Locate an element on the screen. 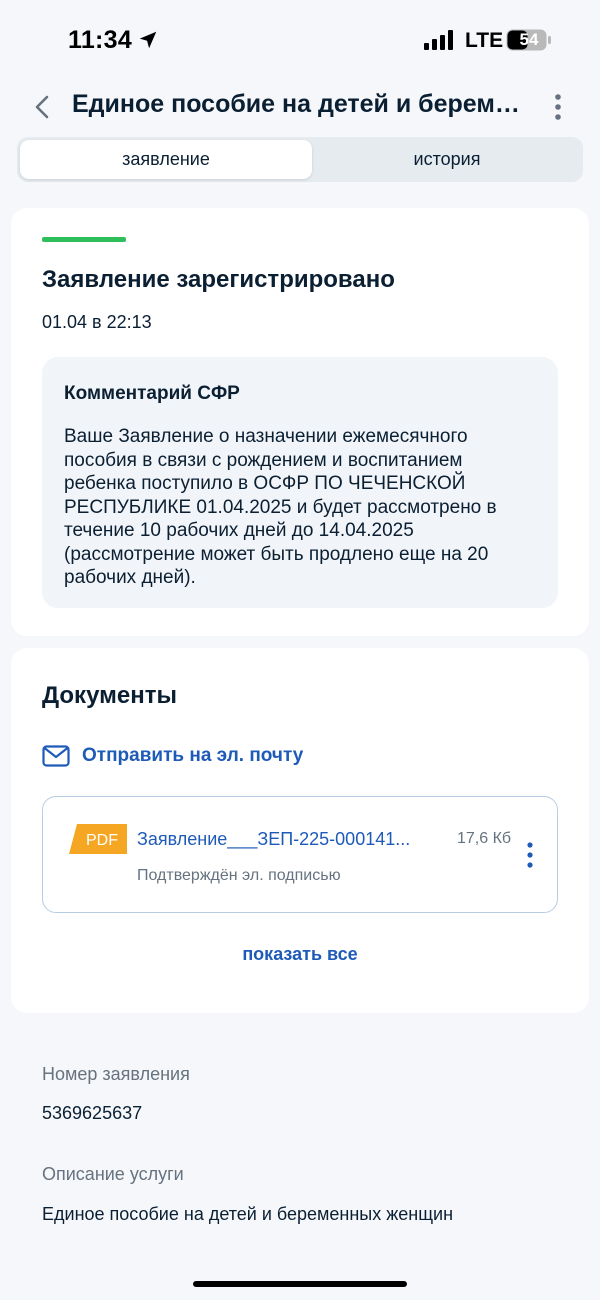 The height and width of the screenshot is (1300, 600). home-indicator is located at coordinates (300, 1284).